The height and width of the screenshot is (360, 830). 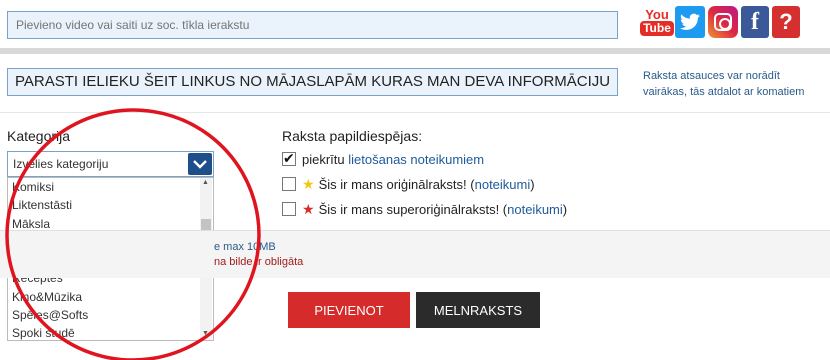 I want to click on category-option: Komiksi, so click(x=110, y=187).